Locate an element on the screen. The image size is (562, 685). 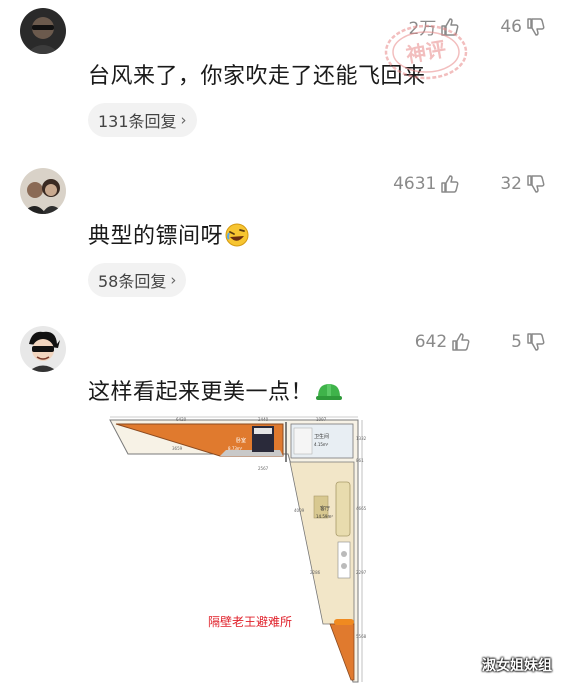
dislike-button: 46 is located at coordinates (523, 27).